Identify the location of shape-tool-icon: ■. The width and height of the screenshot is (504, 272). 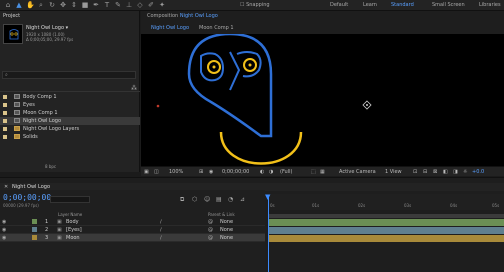
(85, 5).